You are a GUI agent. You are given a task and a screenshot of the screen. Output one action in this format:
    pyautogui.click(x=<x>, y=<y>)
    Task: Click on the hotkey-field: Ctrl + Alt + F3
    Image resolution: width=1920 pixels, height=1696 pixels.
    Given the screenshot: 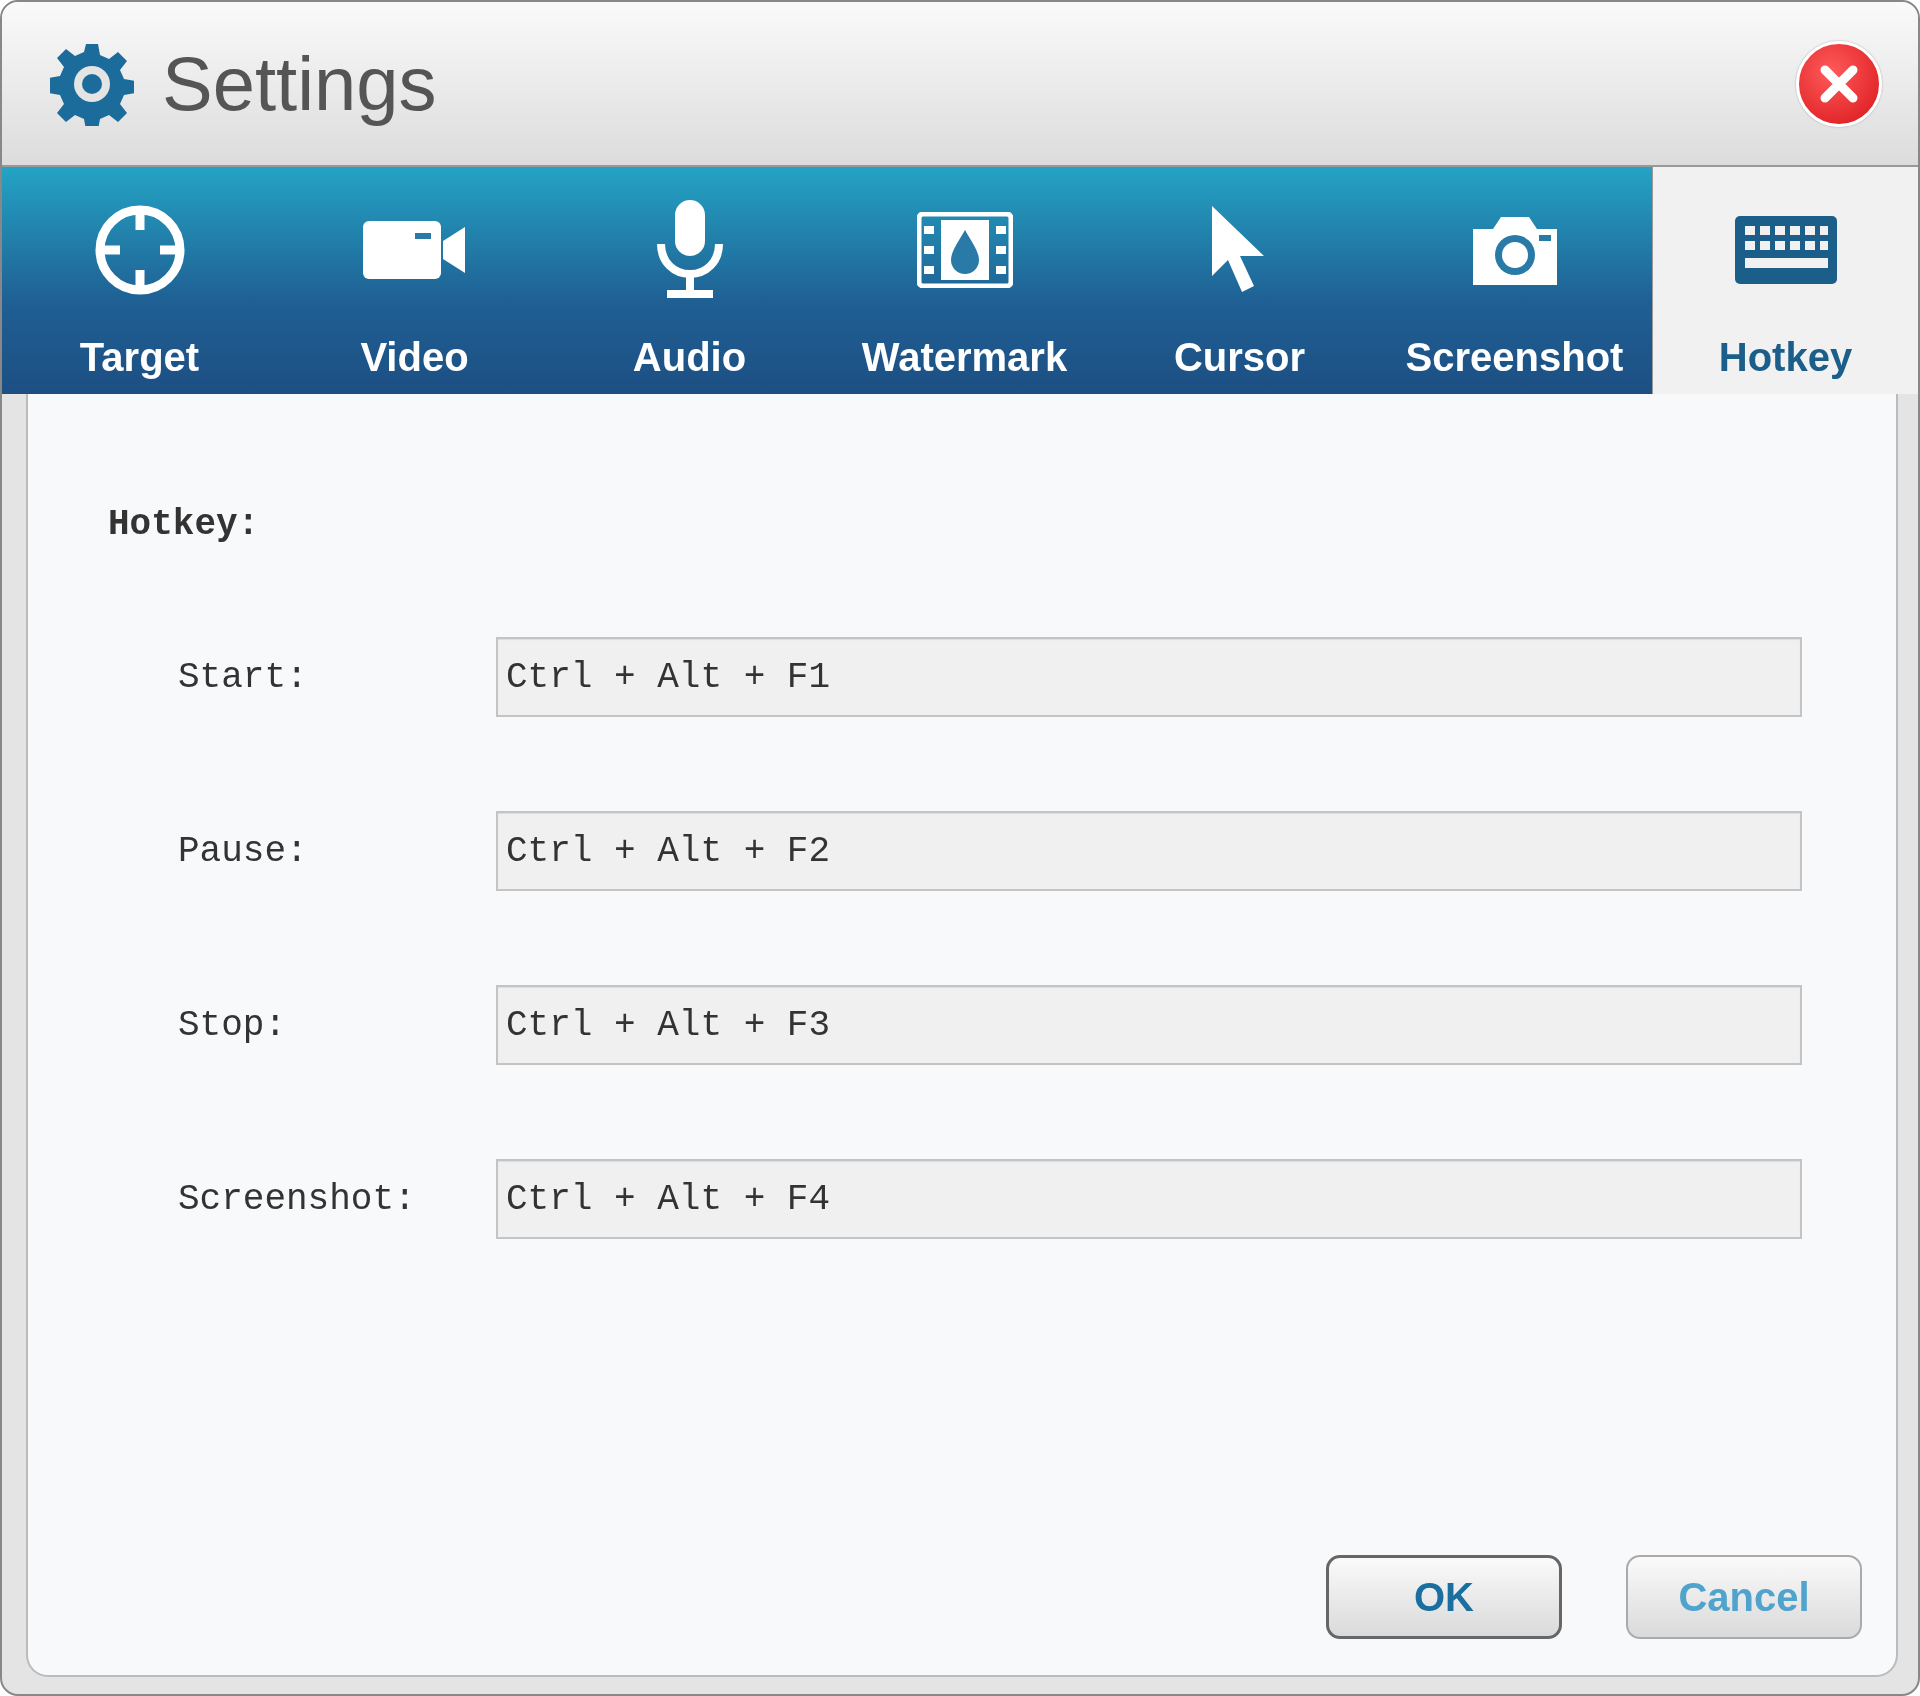 What is the action you would take?
    pyautogui.click(x=1149, y=1025)
    